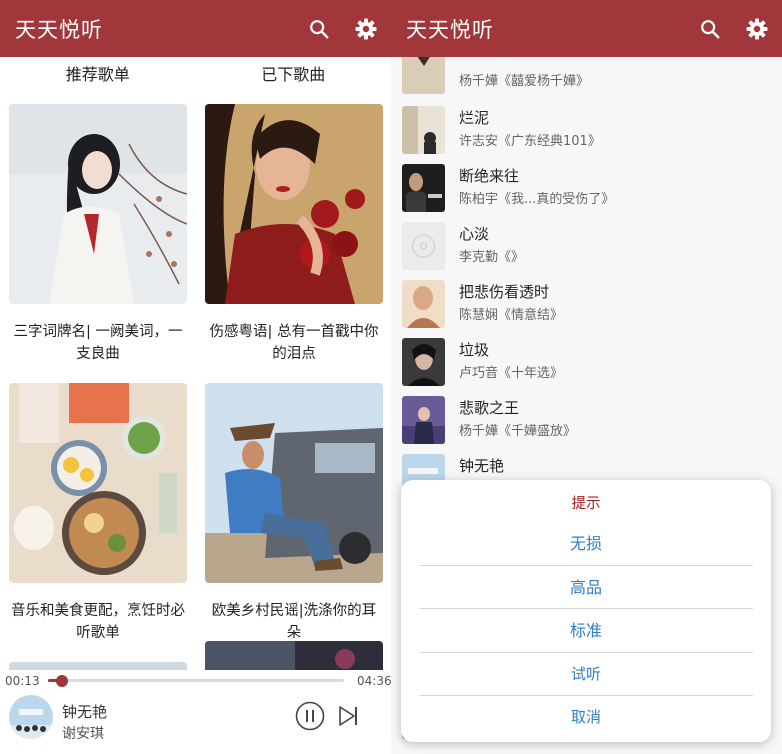 This screenshot has height=754, width=782. Describe the element at coordinates (85, 712) in the screenshot. I see `now-playing-title: 钟无艳` at that location.